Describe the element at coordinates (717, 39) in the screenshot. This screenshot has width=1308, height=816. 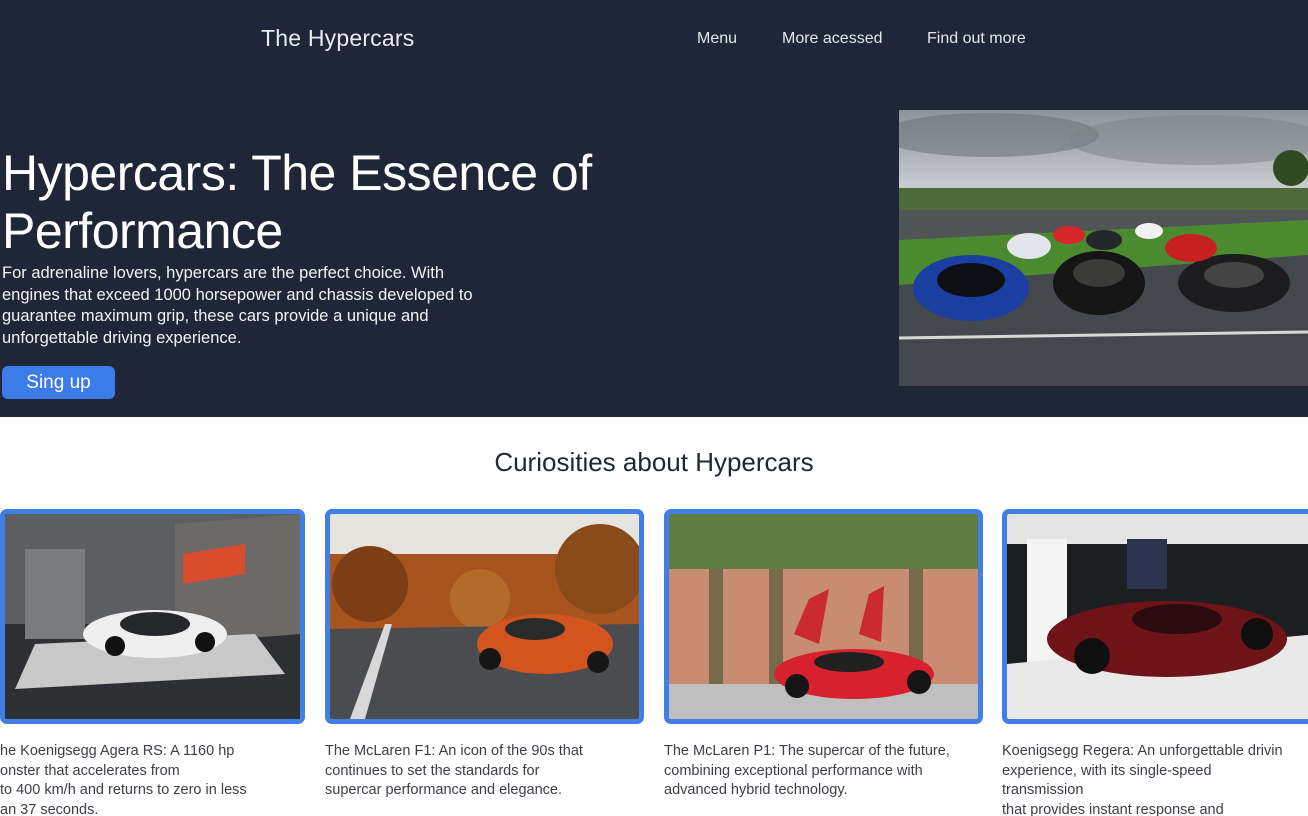
I see `nav-link-menu: Menu` at that location.